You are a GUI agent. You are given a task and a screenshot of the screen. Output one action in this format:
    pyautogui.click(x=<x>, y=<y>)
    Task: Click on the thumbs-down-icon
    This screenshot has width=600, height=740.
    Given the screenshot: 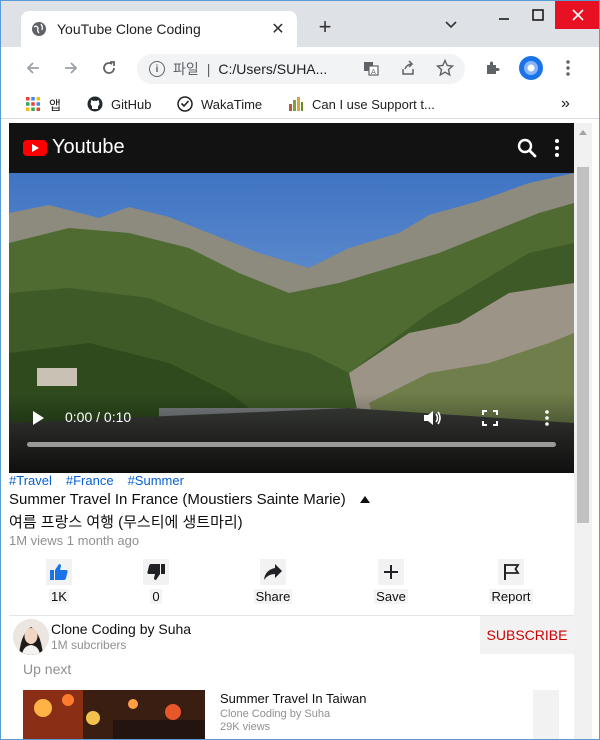 What is the action you would take?
    pyautogui.click(x=156, y=572)
    